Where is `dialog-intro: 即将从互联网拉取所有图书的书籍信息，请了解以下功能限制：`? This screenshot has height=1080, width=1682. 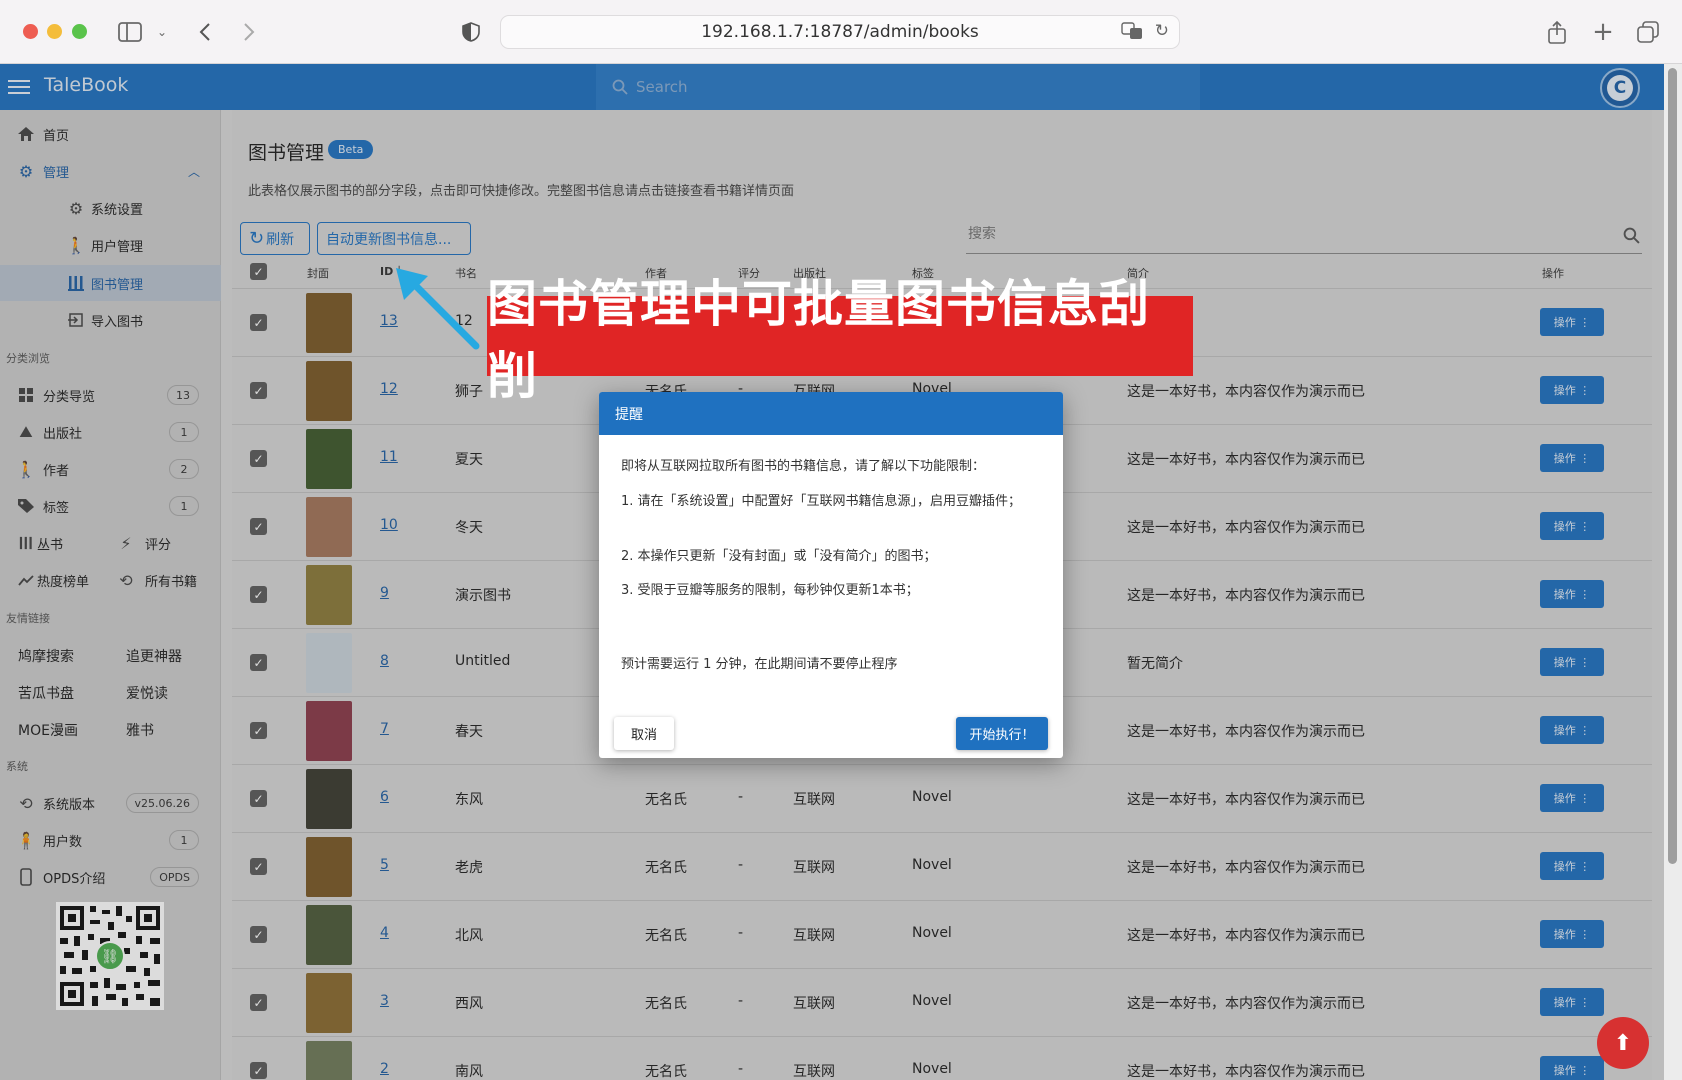
dialog-intro: 即将从互联网拉取所有图书的书籍信息，请了解以下功能限制： is located at coordinates (803, 466).